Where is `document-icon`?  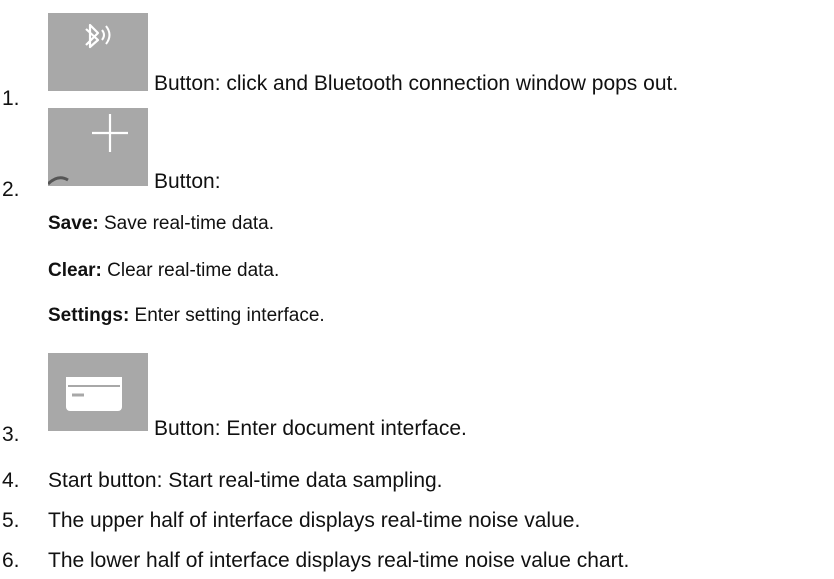
document-icon is located at coordinates (98, 392).